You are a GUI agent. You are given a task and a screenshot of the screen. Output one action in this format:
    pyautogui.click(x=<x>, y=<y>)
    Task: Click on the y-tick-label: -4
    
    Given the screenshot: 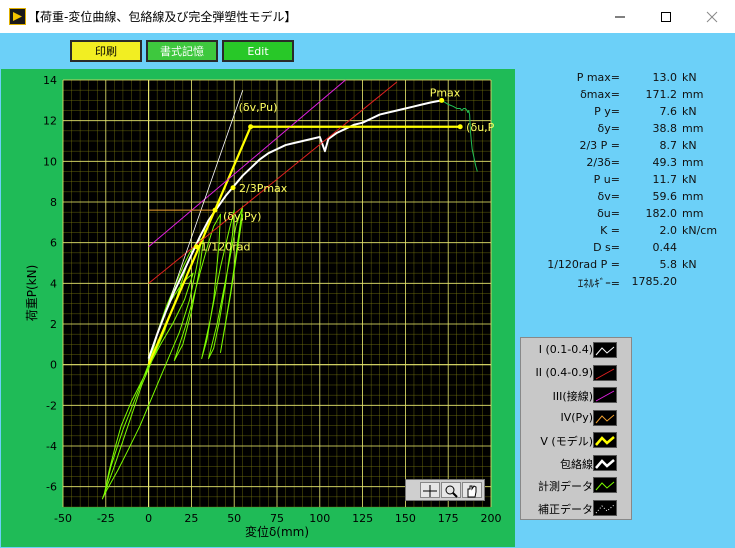 What is the action you would take?
    pyautogui.click(x=51, y=446)
    